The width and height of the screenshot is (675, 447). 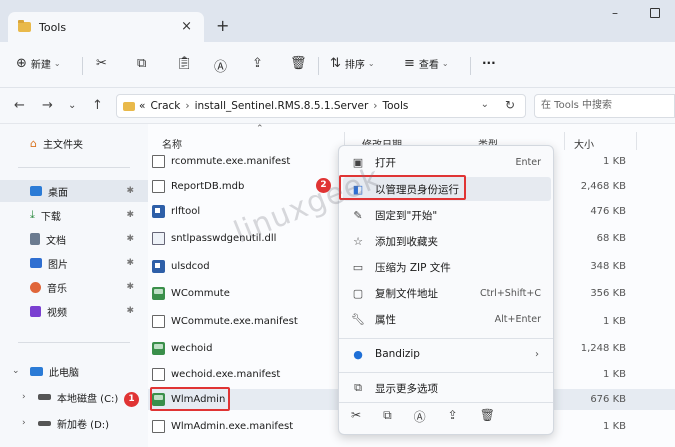 I want to click on menu-quick-actions: ✂ ⧉ Ⓐ ⇪ 🗑︎, so click(x=423, y=416).